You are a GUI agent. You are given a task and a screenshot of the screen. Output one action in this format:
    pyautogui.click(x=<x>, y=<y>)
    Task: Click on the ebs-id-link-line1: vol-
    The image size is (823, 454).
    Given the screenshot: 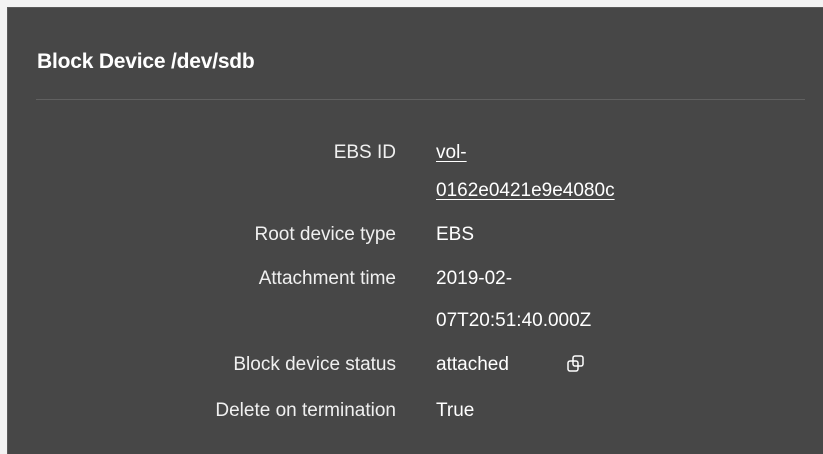 What is the action you would take?
    pyautogui.click(x=451, y=153)
    